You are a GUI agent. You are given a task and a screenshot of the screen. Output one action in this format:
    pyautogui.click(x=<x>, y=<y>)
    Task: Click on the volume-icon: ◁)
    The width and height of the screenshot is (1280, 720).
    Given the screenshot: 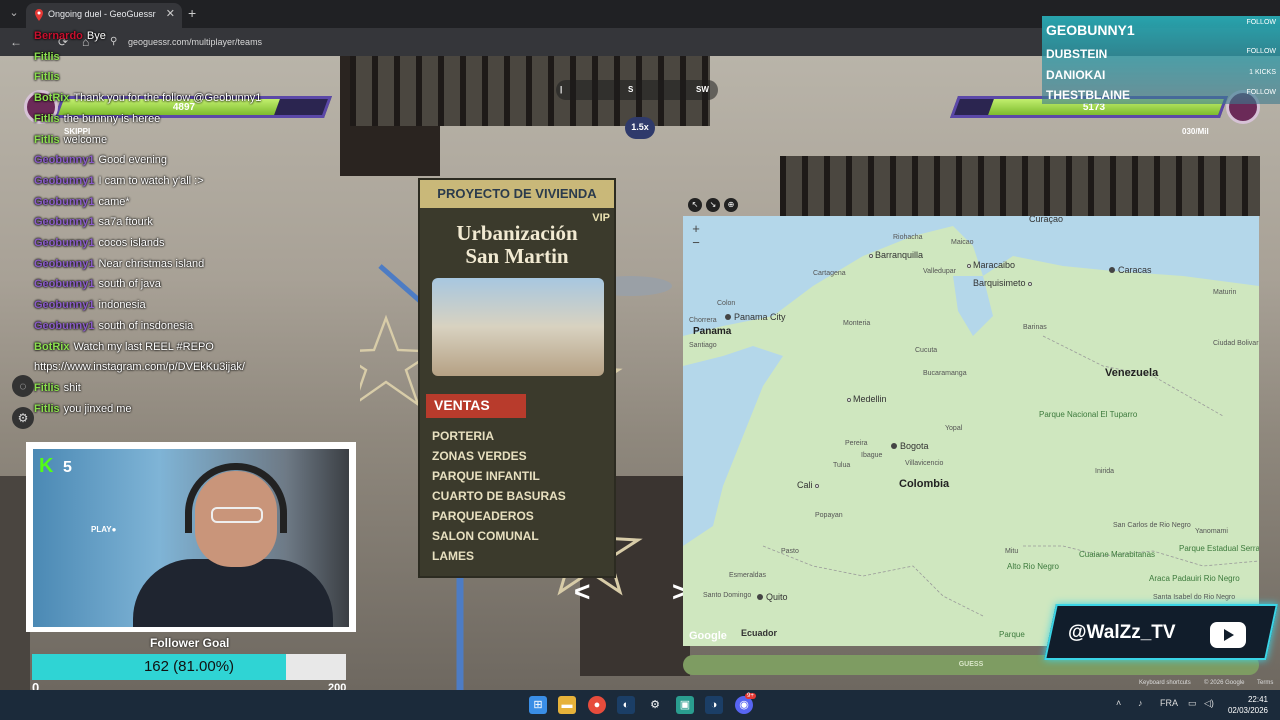 What is the action you would take?
    pyautogui.click(x=1209, y=703)
    